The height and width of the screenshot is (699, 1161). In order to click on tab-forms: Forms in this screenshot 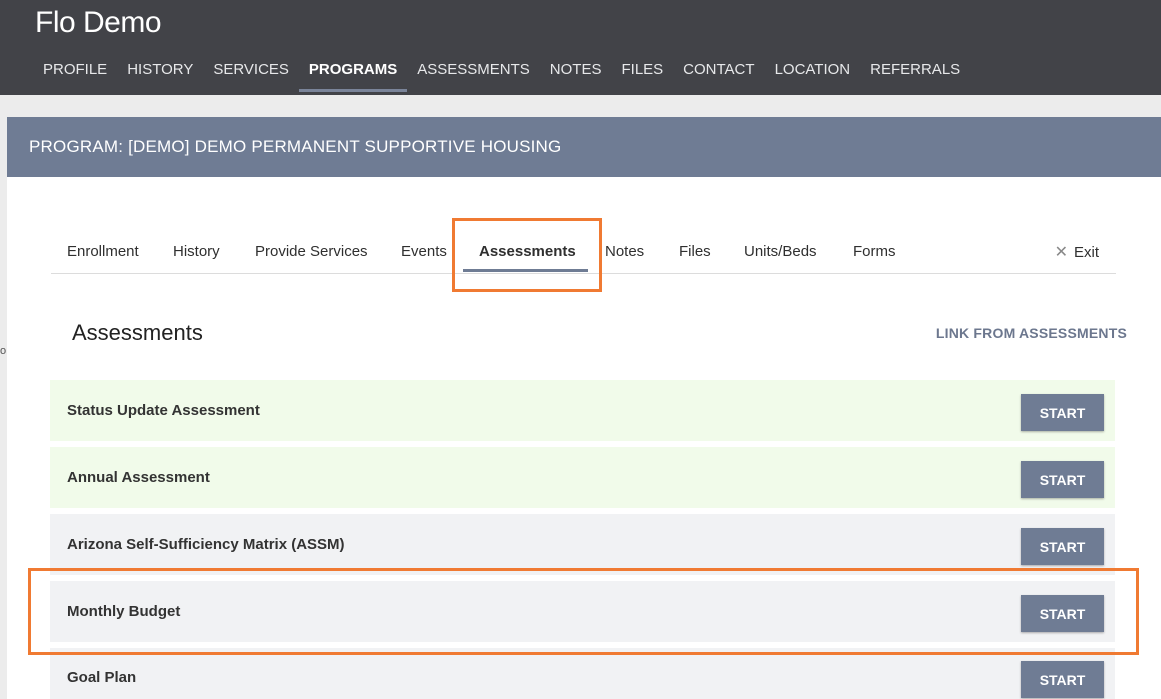, I will do `click(874, 251)`.